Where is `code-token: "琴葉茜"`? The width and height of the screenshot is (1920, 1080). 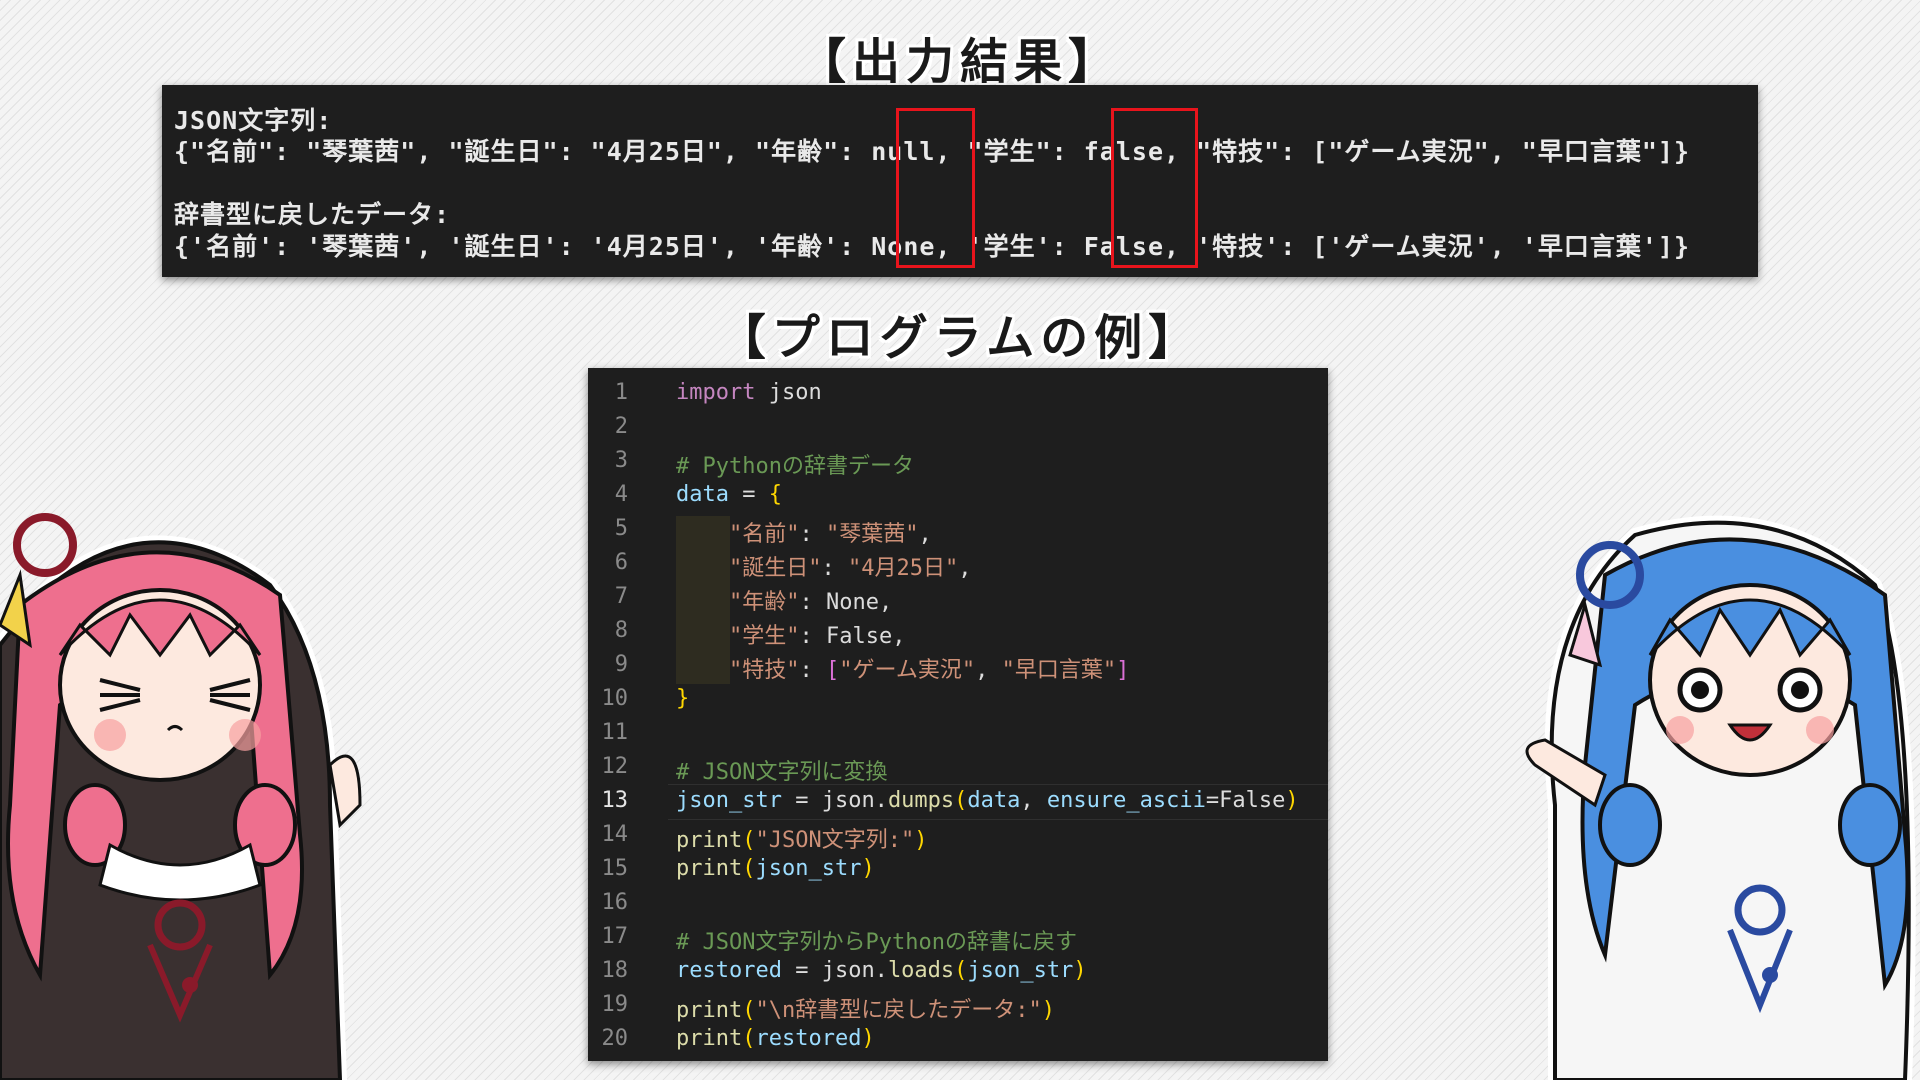
code-token: "琴葉茜" is located at coordinates (872, 534).